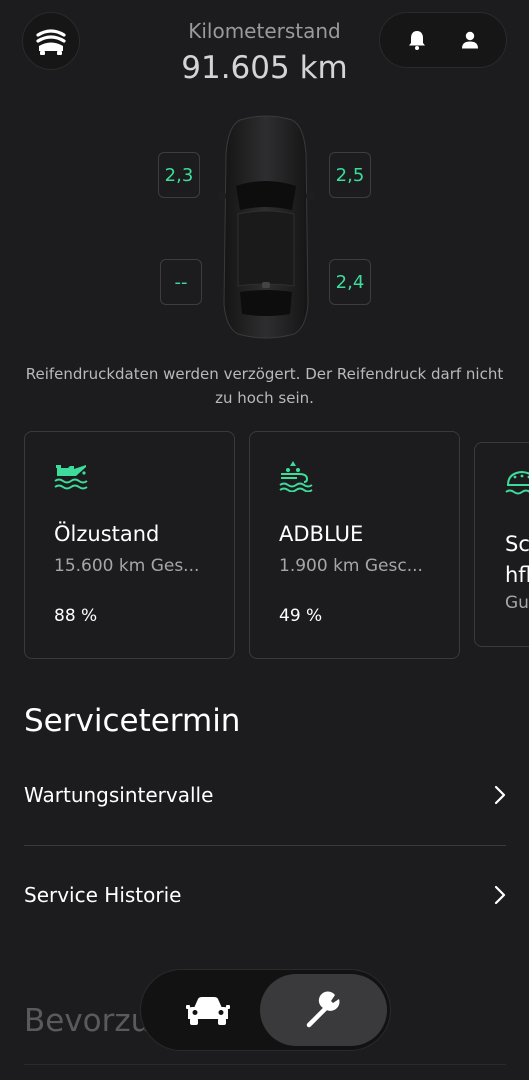 The height and width of the screenshot is (1080, 529). What do you see at coordinates (119, 795) in the screenshot?
I see `row-label: Wartungsintervalle` at bounding box center [119, 795].